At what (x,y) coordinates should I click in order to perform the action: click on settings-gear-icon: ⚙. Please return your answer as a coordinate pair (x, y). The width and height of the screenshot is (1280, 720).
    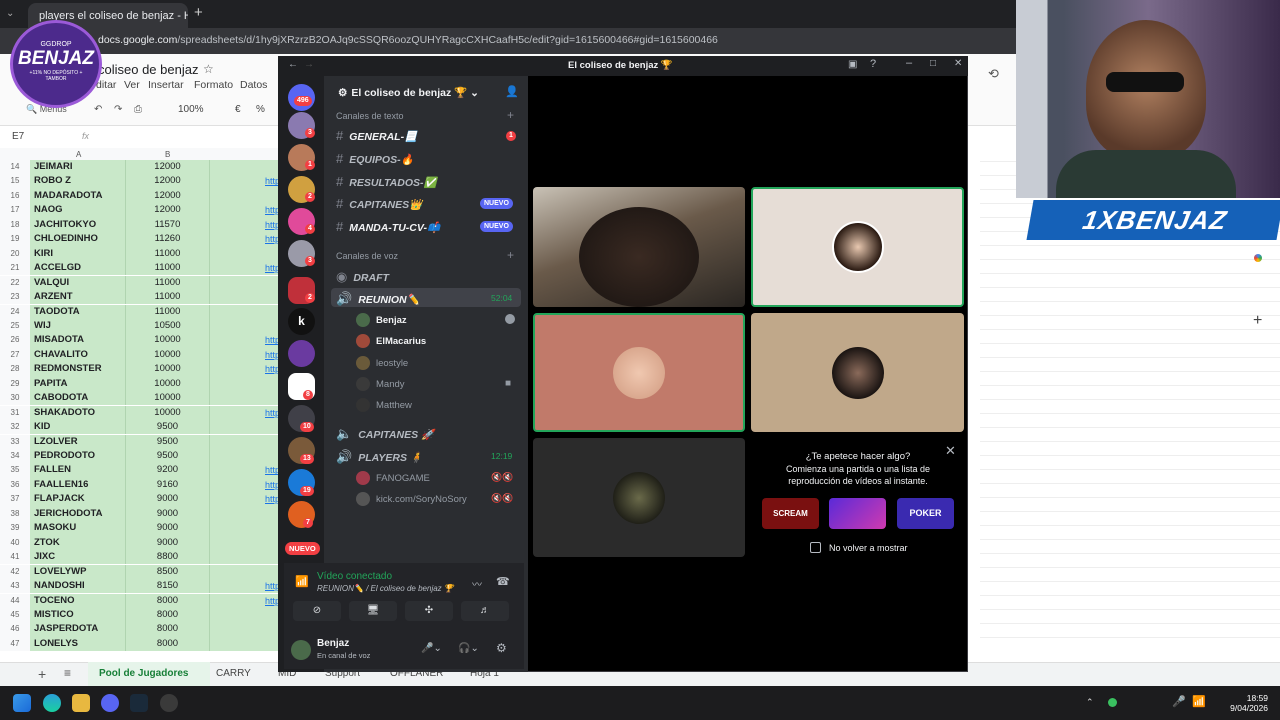
    Looking at the image, I should click on (501, 648).